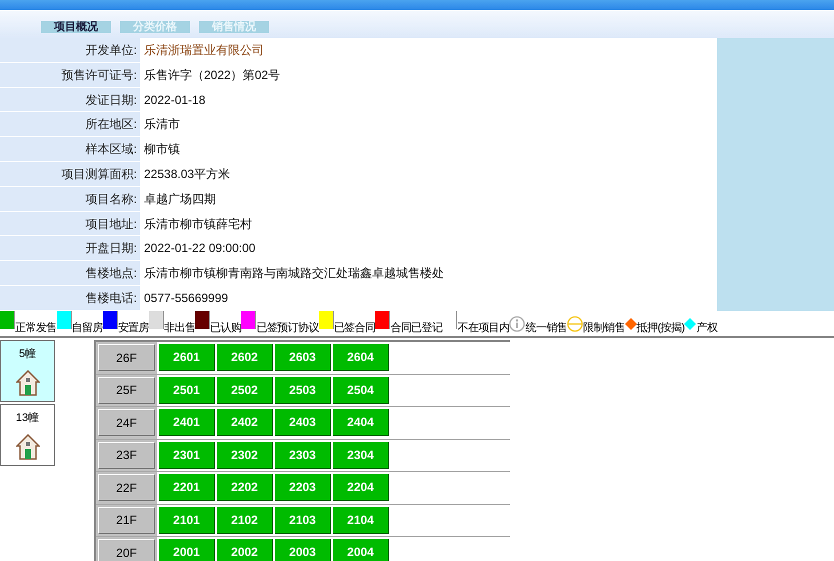  I want to click on unit-button: 2401, so click(187, 422).